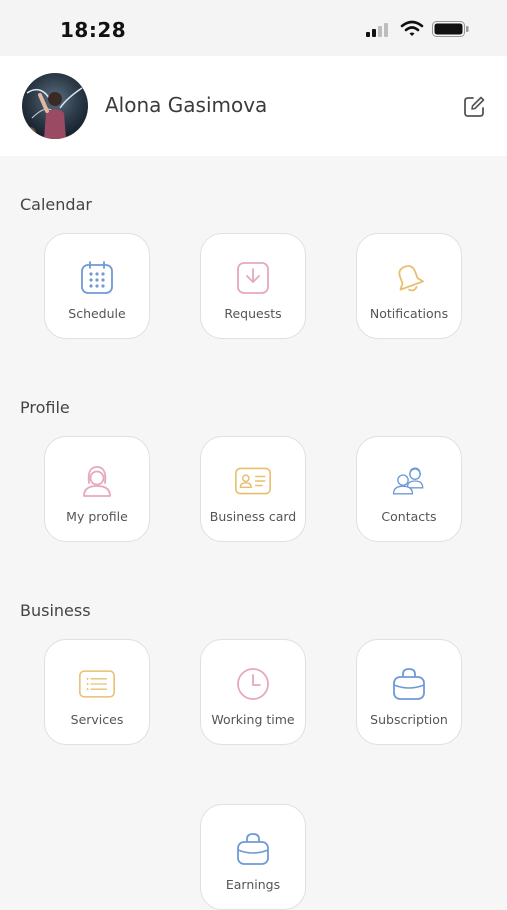 The height and width of the screenshot is (910, 507). I want to click on tile-label: Business card, so click(253, 516).